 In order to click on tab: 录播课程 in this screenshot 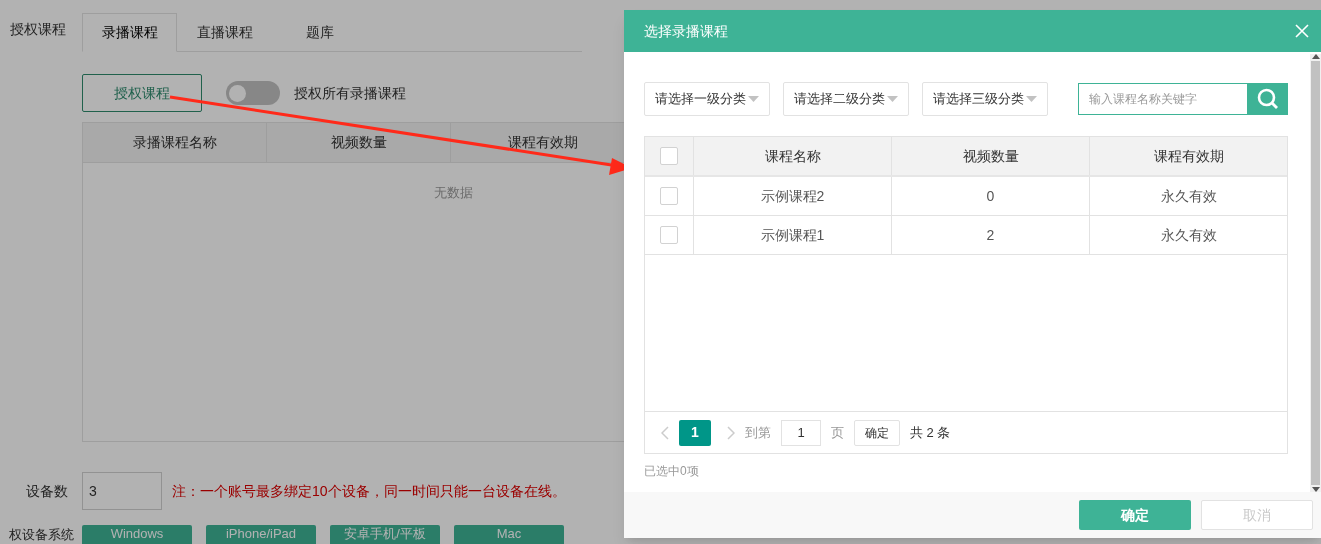, I will do `click(129, 32)`.